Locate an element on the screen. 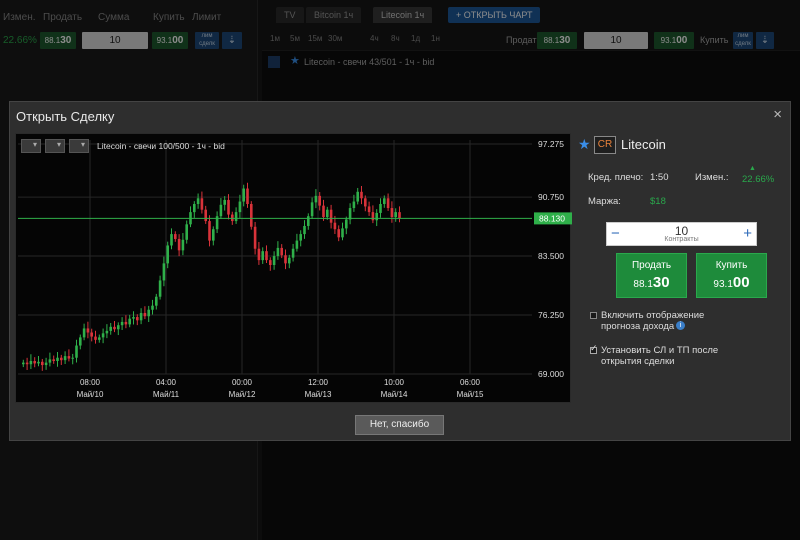 This screenshot has height=540, width=800. margin-value: $18 is located at coordinates (658, 201).